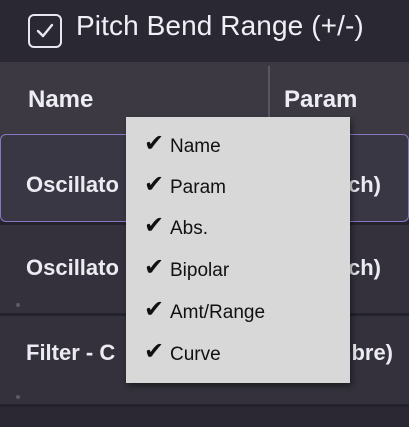 The height and width of the screenshot is (427, 409). I want to click on menu-item-abs: ✔ Abs., so click(238, 228).